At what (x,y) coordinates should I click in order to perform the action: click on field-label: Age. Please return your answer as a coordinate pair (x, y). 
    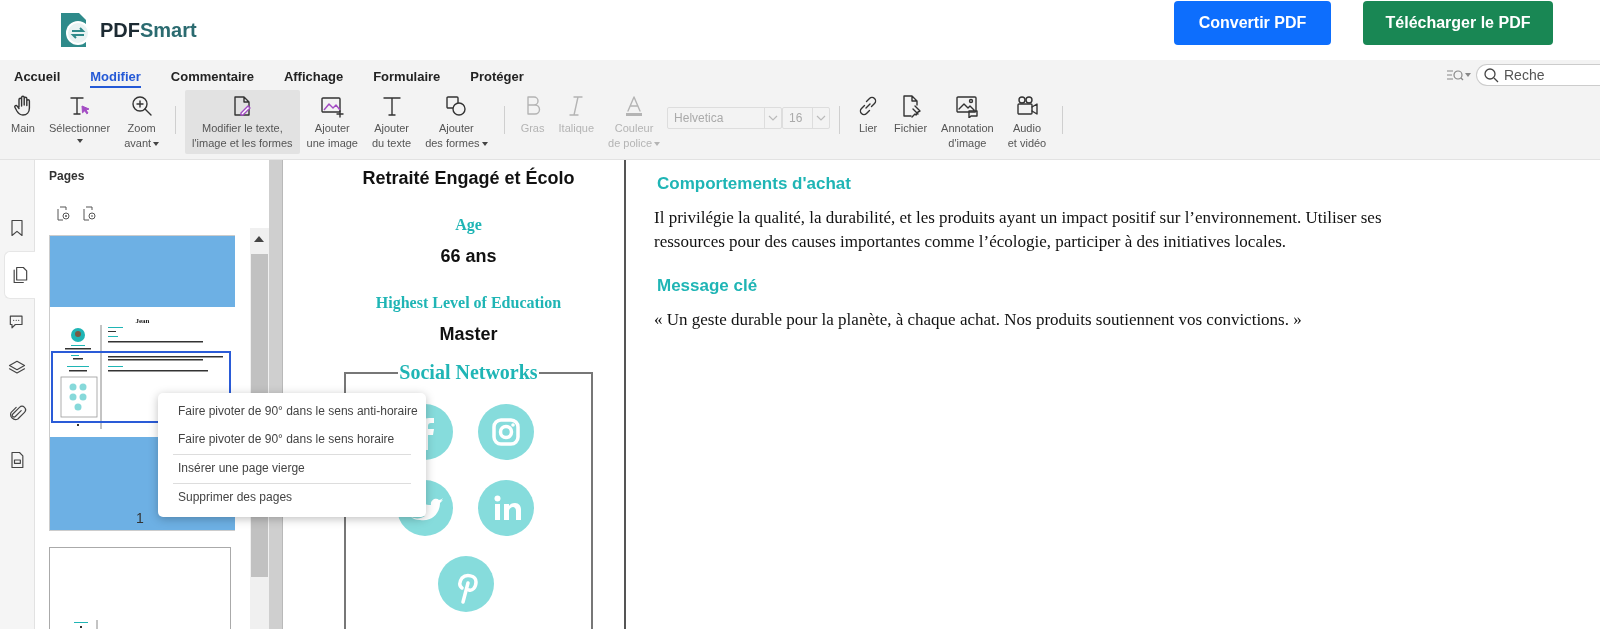
    Looking at the image, I should click on (468, 225).